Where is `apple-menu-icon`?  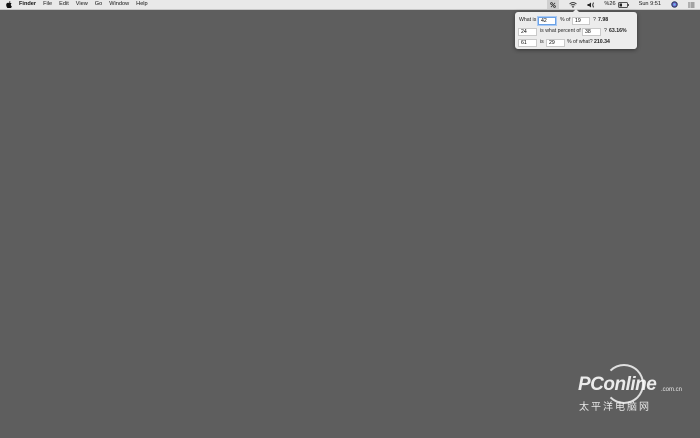 apple-menu-icon is located at coordinates (9, 4).